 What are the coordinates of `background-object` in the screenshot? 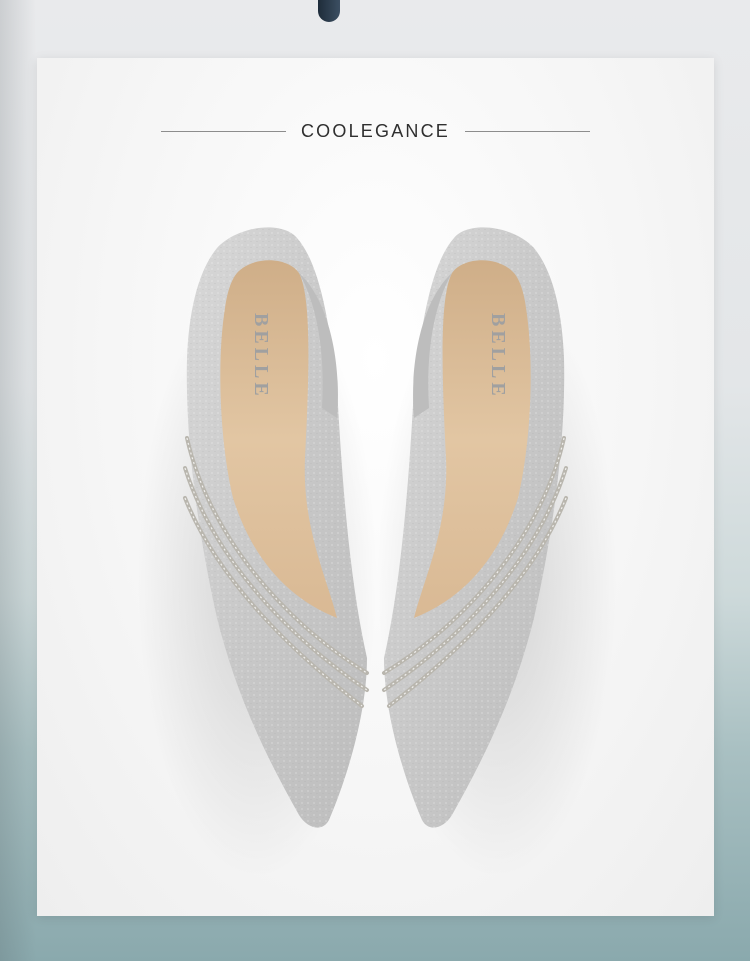 It's located at (329, 11).